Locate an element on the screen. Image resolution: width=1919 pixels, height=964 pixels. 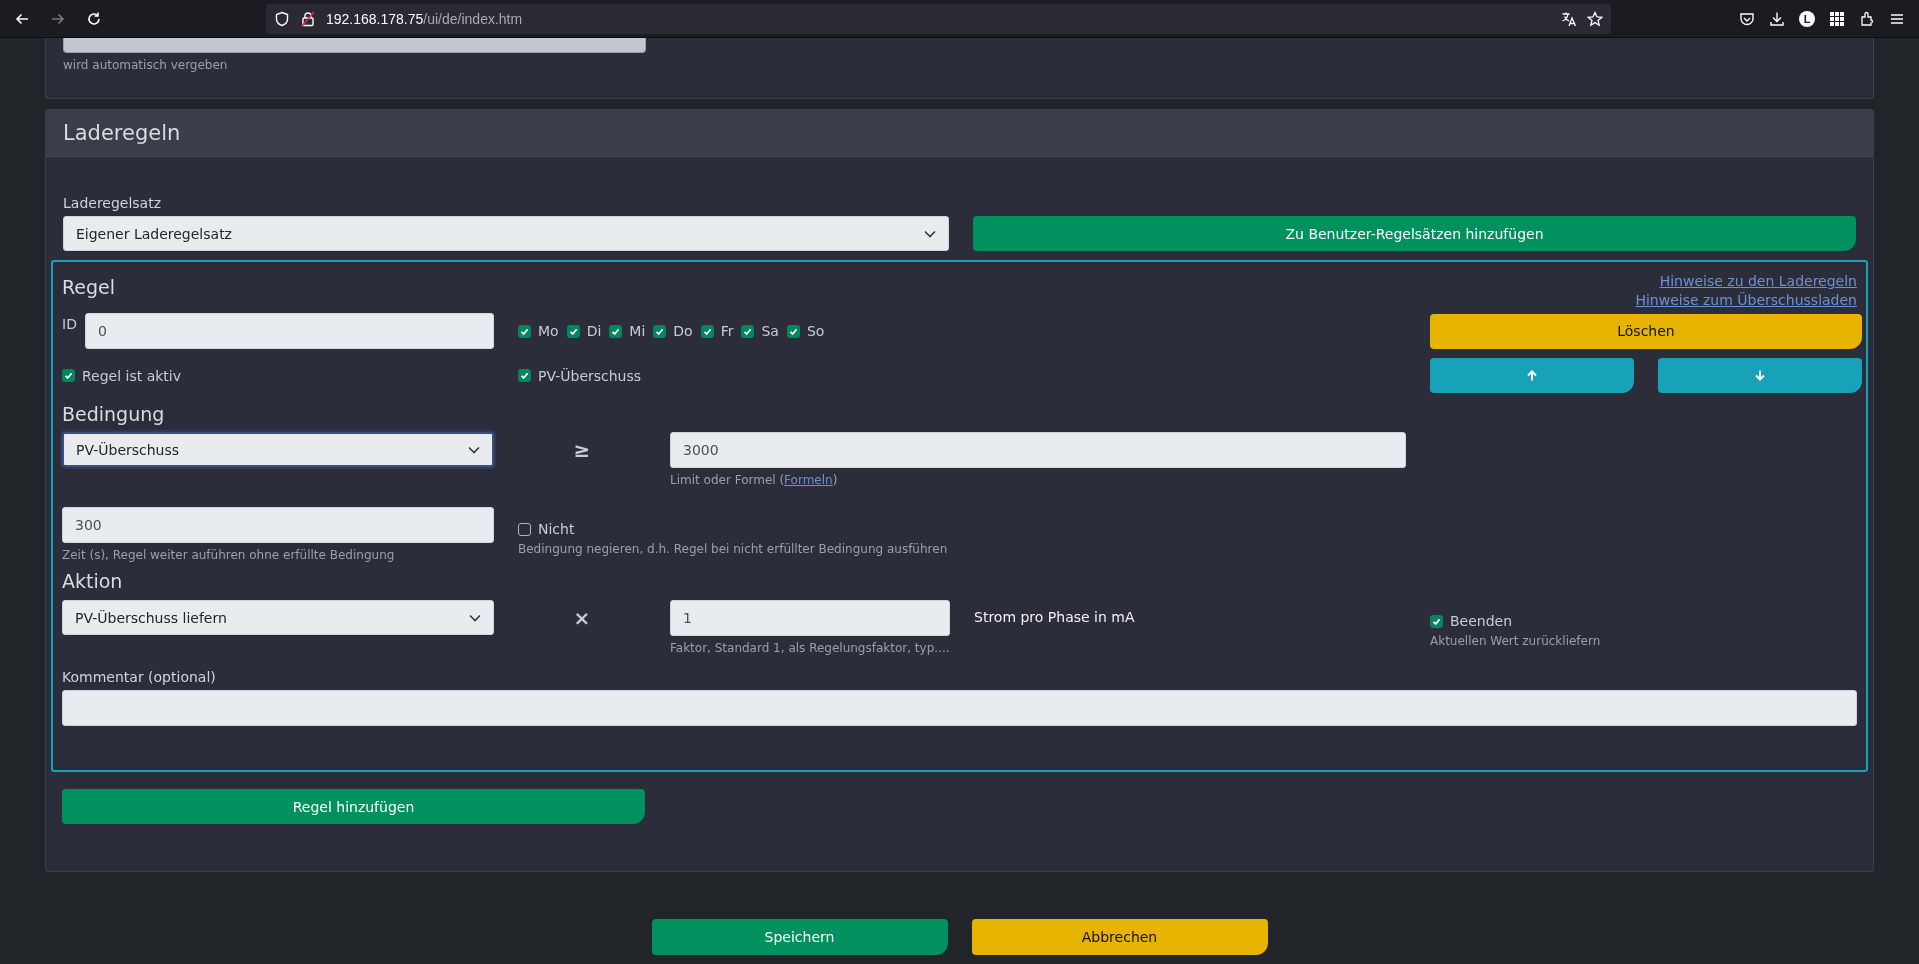
dropdown: PV-Überschuss liefern is located at coordinates (278, 617).